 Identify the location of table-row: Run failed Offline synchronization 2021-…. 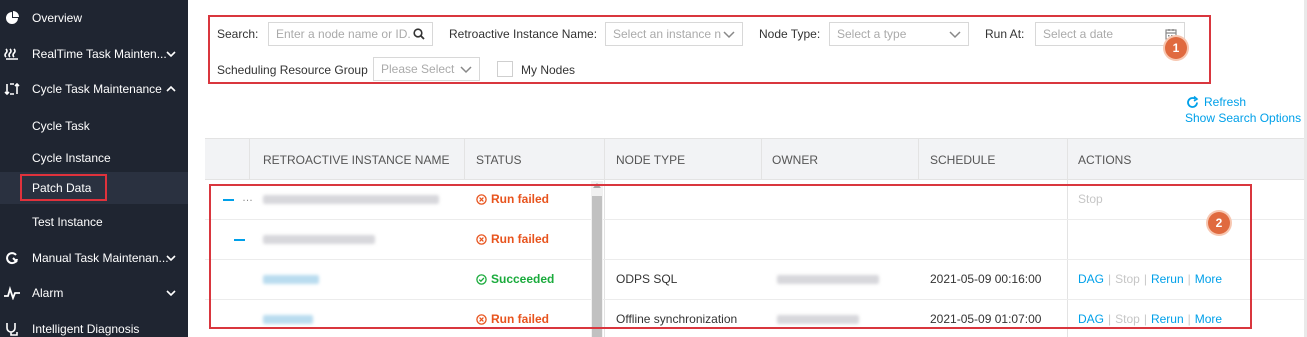
(756, 318).